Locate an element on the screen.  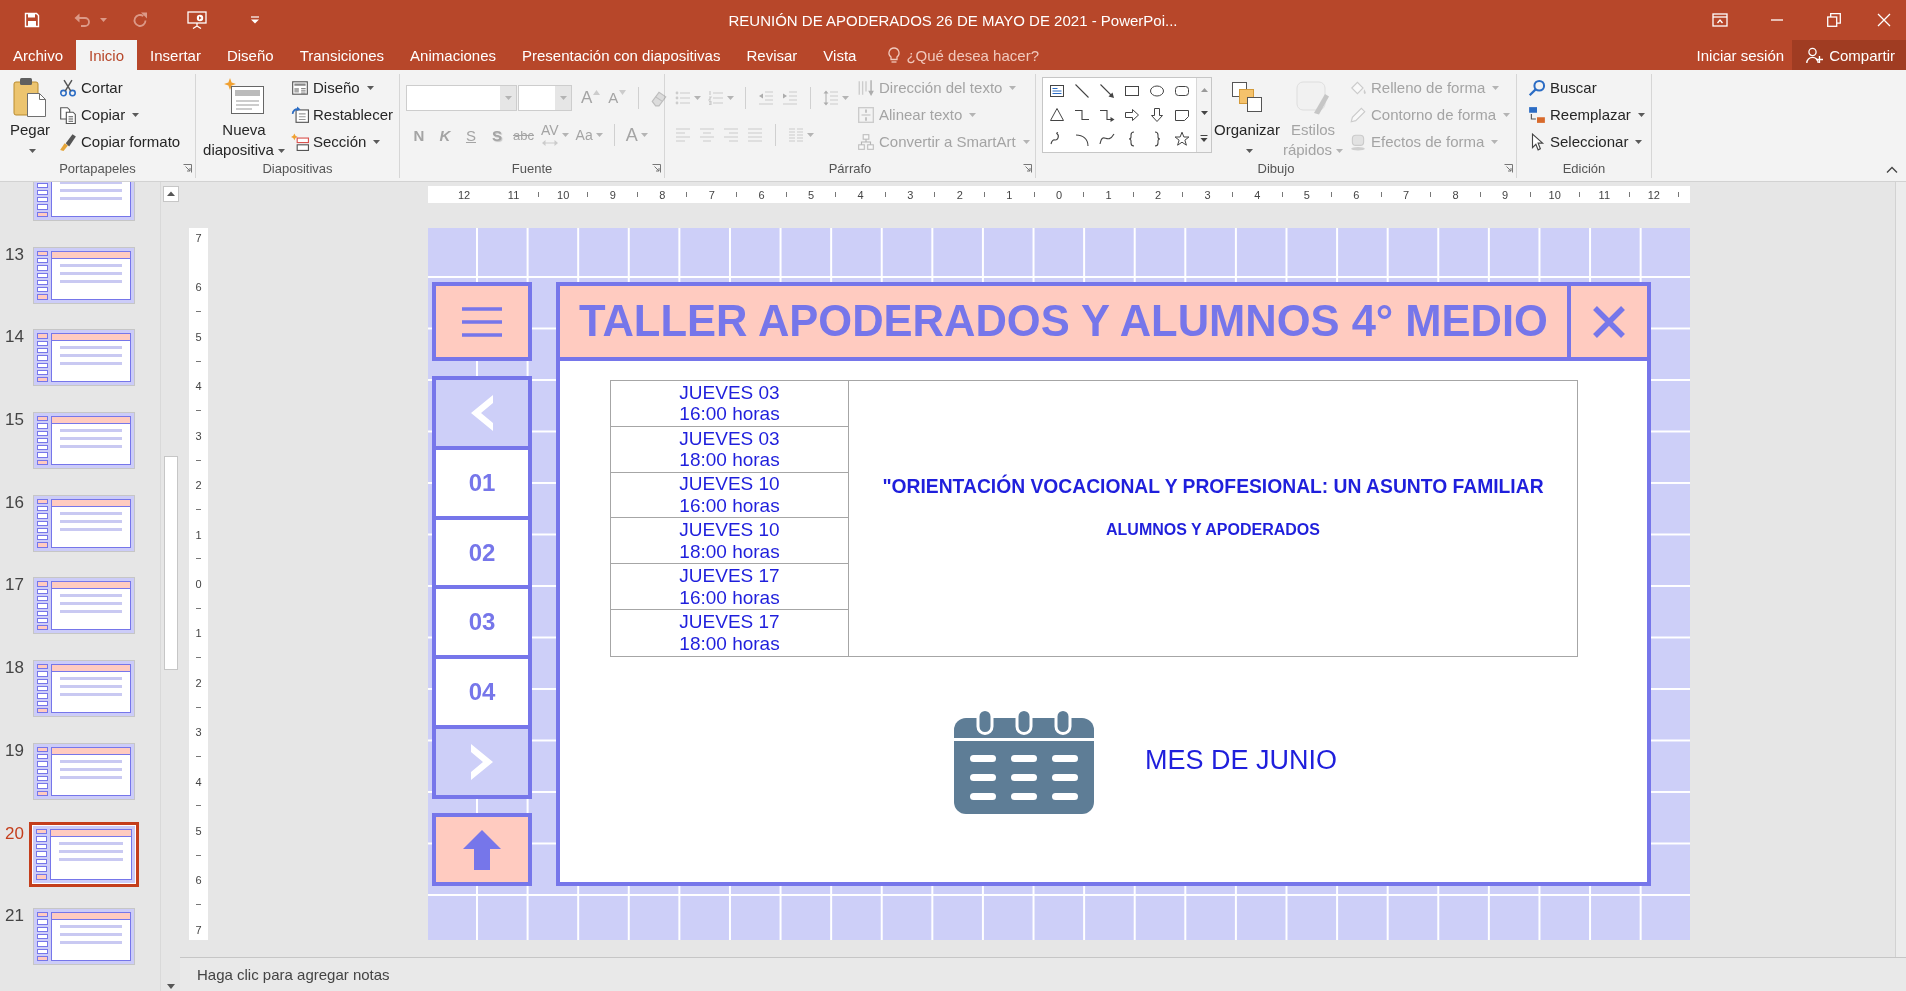
ribbon-tab: Archivo is located at coordinates (38, 55).